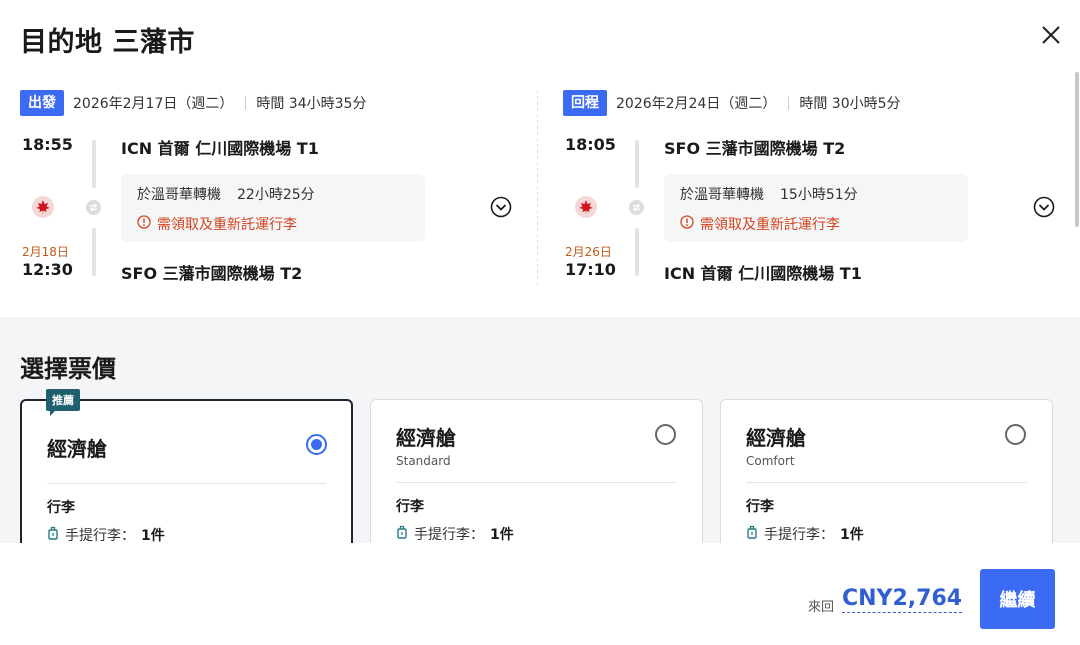  What do you see at coordinates (755, 148) in the screenshot?
I see `return-depart-airport: SFO 三藩市國際機場 T2` at bounding box center [755, 148].